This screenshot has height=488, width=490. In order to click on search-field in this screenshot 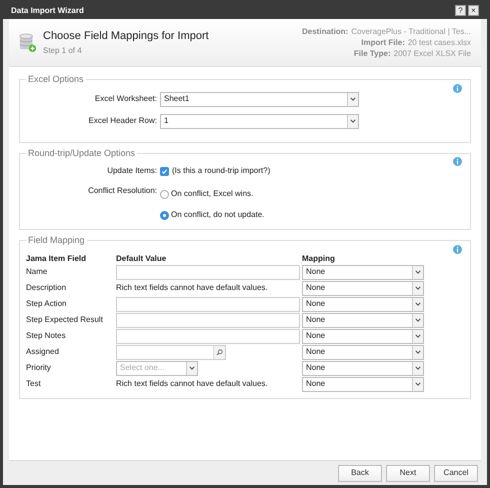, I will do `click(171, 352)`.